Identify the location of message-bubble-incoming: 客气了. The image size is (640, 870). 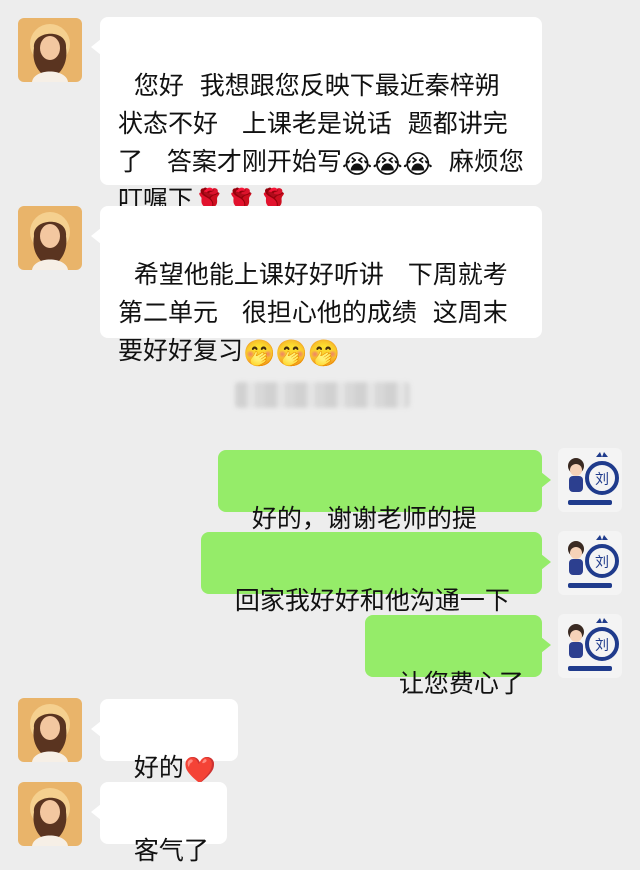
(159, 823).